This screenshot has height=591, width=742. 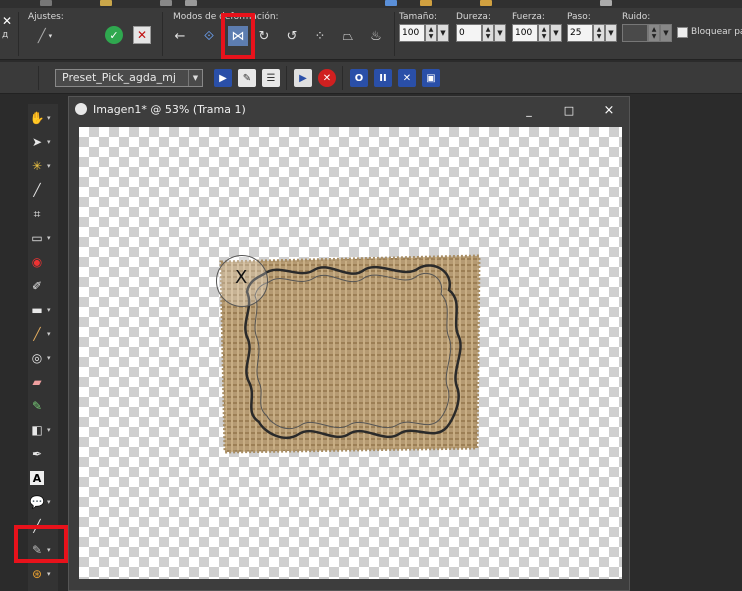 I want to click on noise-icon: ⁘, so click(x=320, y=36).